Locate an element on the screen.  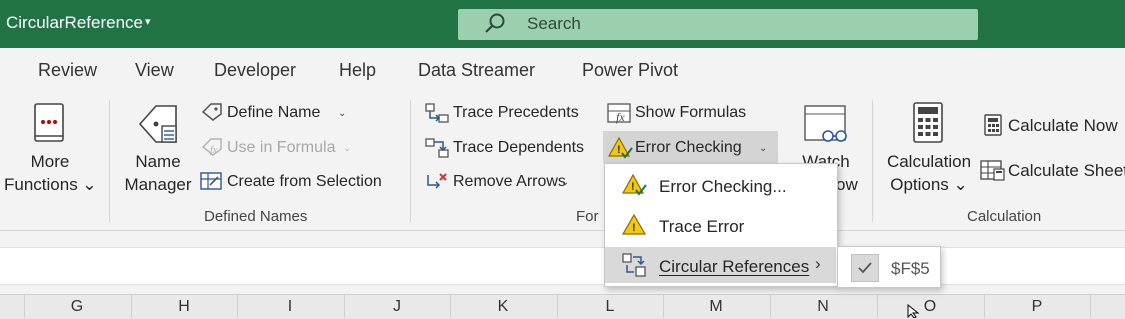
column-header-g: G is located at coordinates (77, 307).